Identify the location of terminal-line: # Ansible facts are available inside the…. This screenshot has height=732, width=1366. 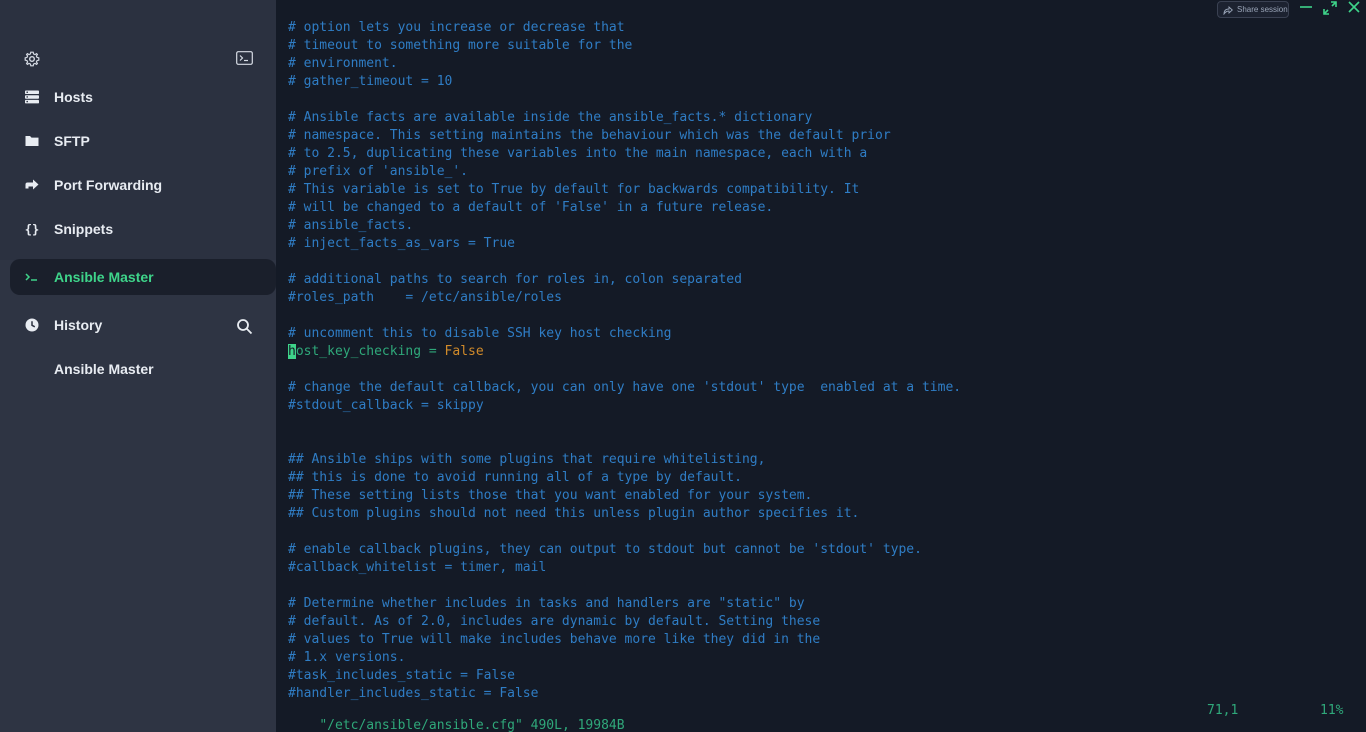
(624, 118).